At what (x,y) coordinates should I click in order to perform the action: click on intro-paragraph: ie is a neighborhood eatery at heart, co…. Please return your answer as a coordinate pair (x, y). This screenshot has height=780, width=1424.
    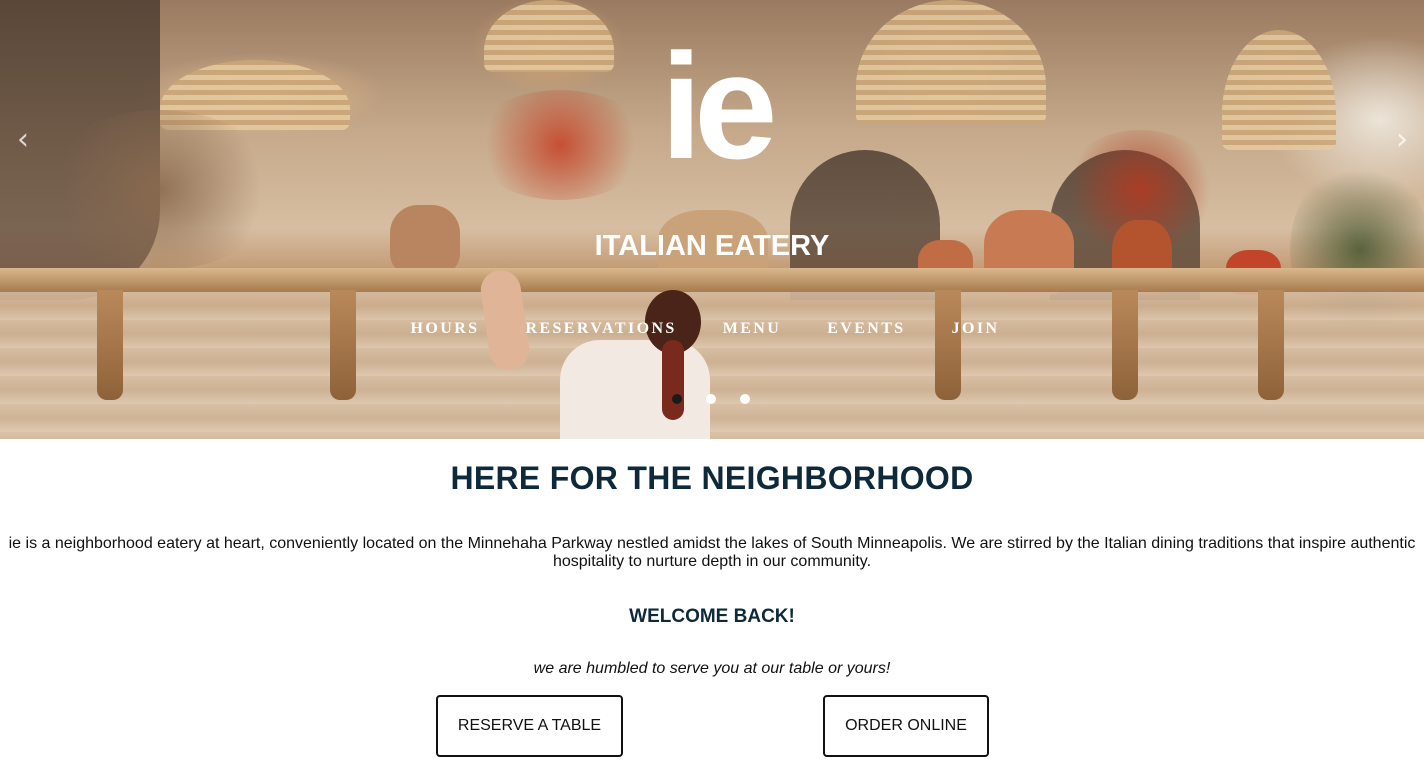
    Looking at the image, I should click on (712, 552).